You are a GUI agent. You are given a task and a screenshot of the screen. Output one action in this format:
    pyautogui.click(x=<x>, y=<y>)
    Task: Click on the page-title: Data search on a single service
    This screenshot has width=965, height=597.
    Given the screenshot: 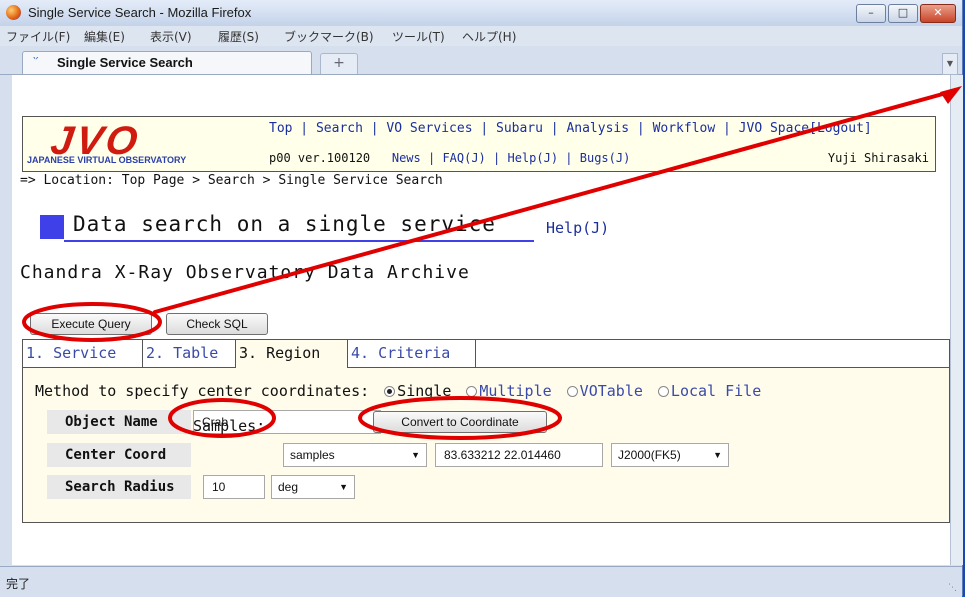 What is the action you would take?
    pyautogui.click(x=284, y=224)
    